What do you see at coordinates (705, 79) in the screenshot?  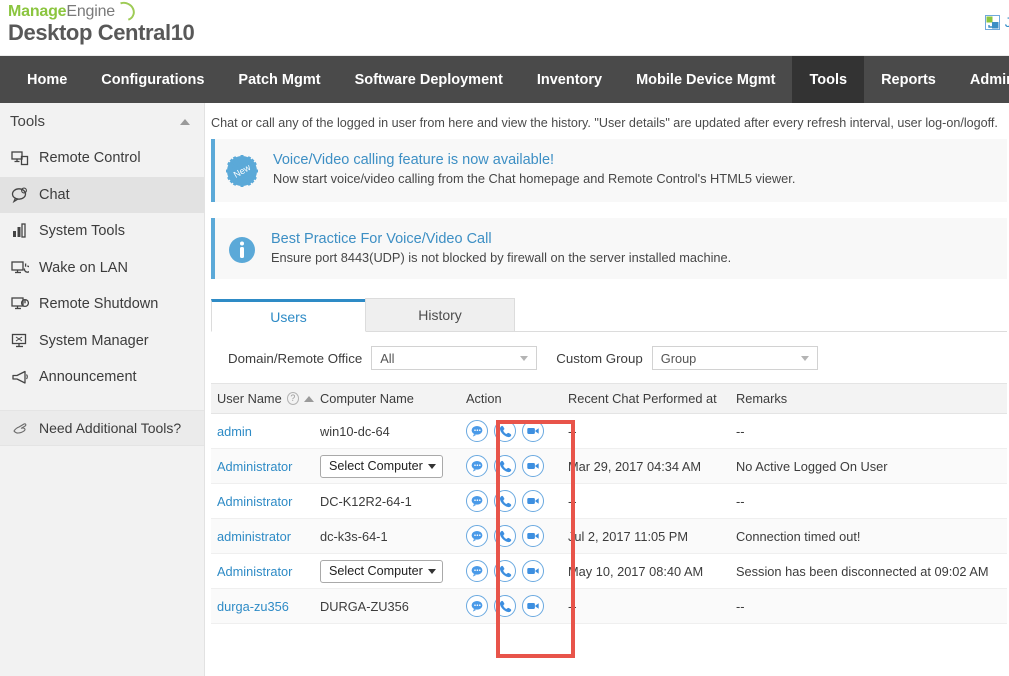 I see `nav-item-mobile-device-mgmt: Mobile Device Mgmt` at bounding box center [705, 79].